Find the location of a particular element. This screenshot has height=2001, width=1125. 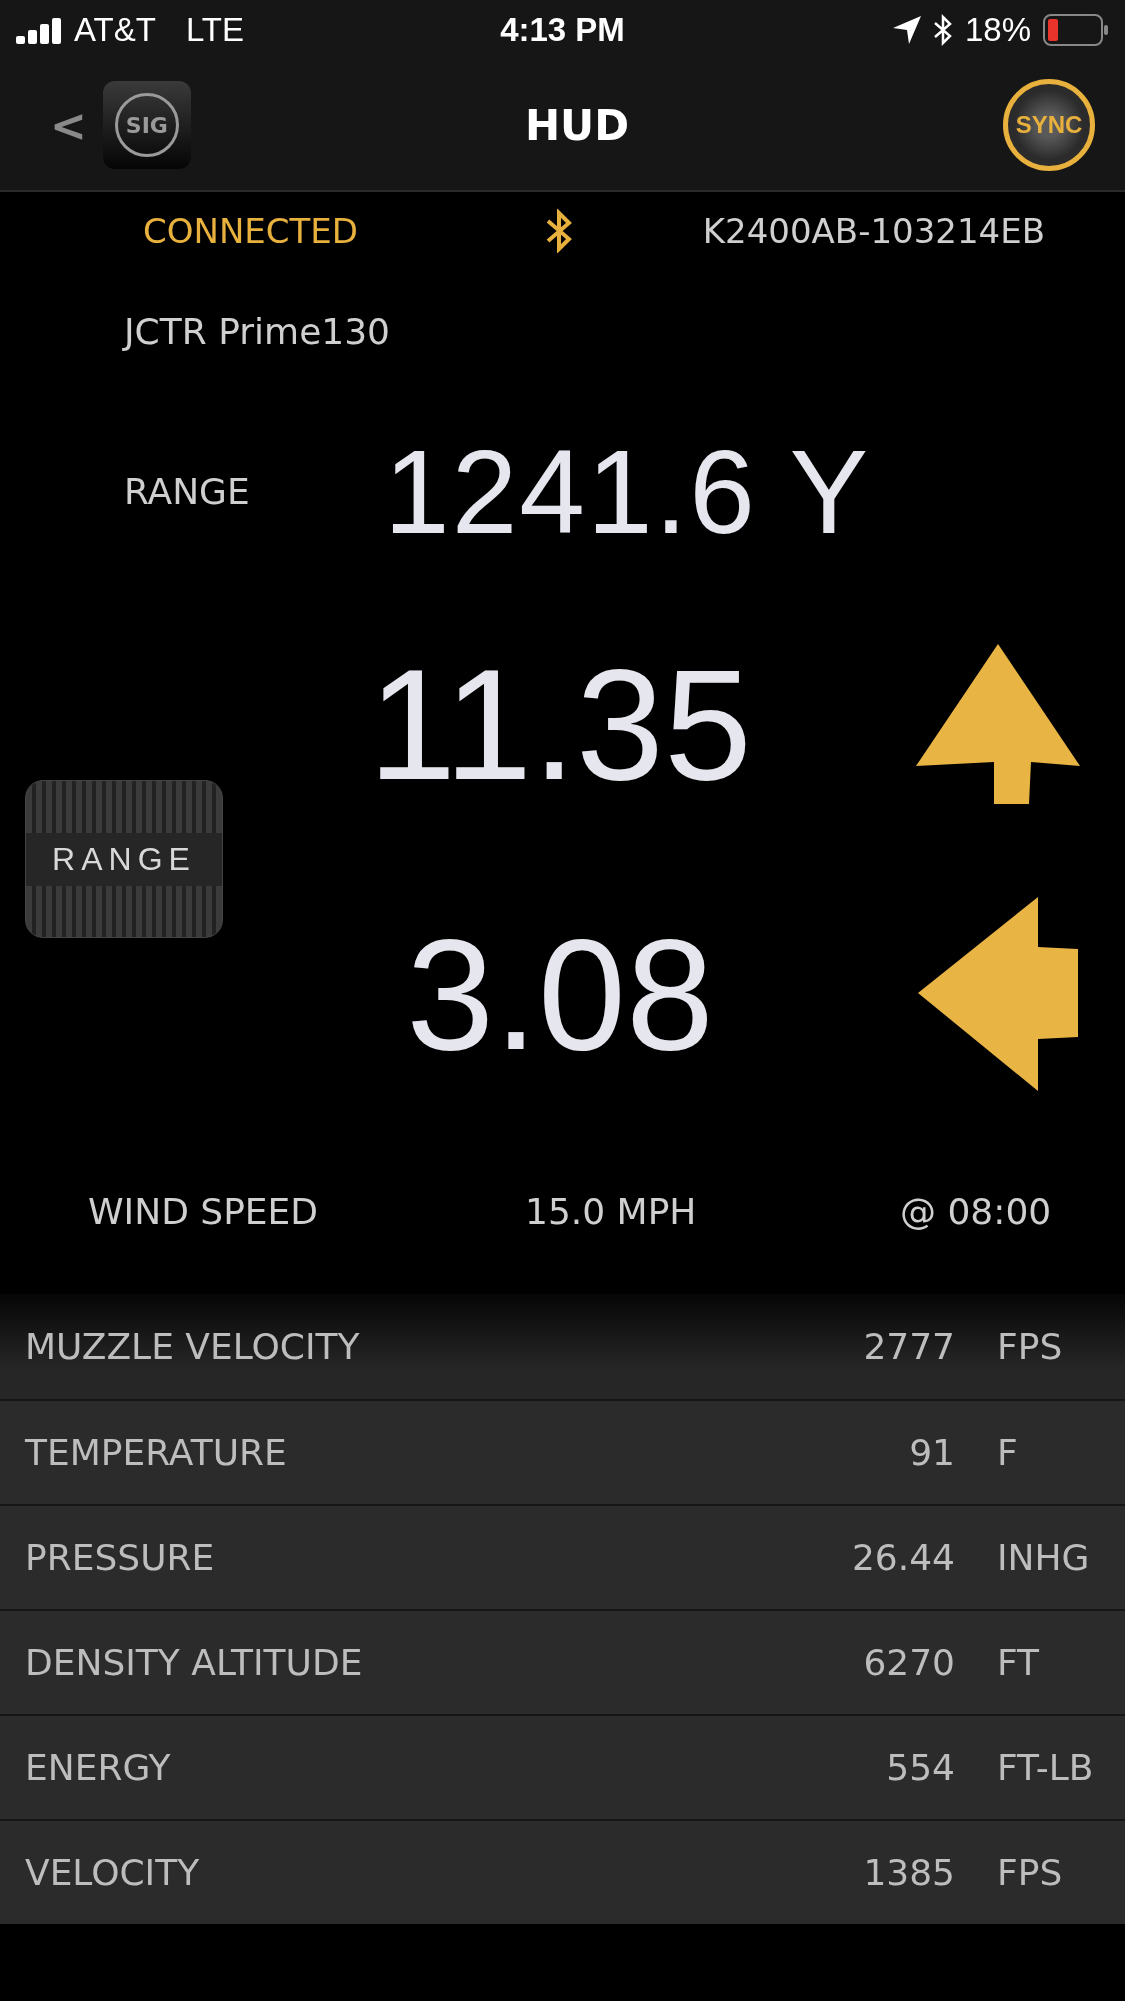

reading-label: MUZZLE VELOCITY is located at coordinates (192, 1346).